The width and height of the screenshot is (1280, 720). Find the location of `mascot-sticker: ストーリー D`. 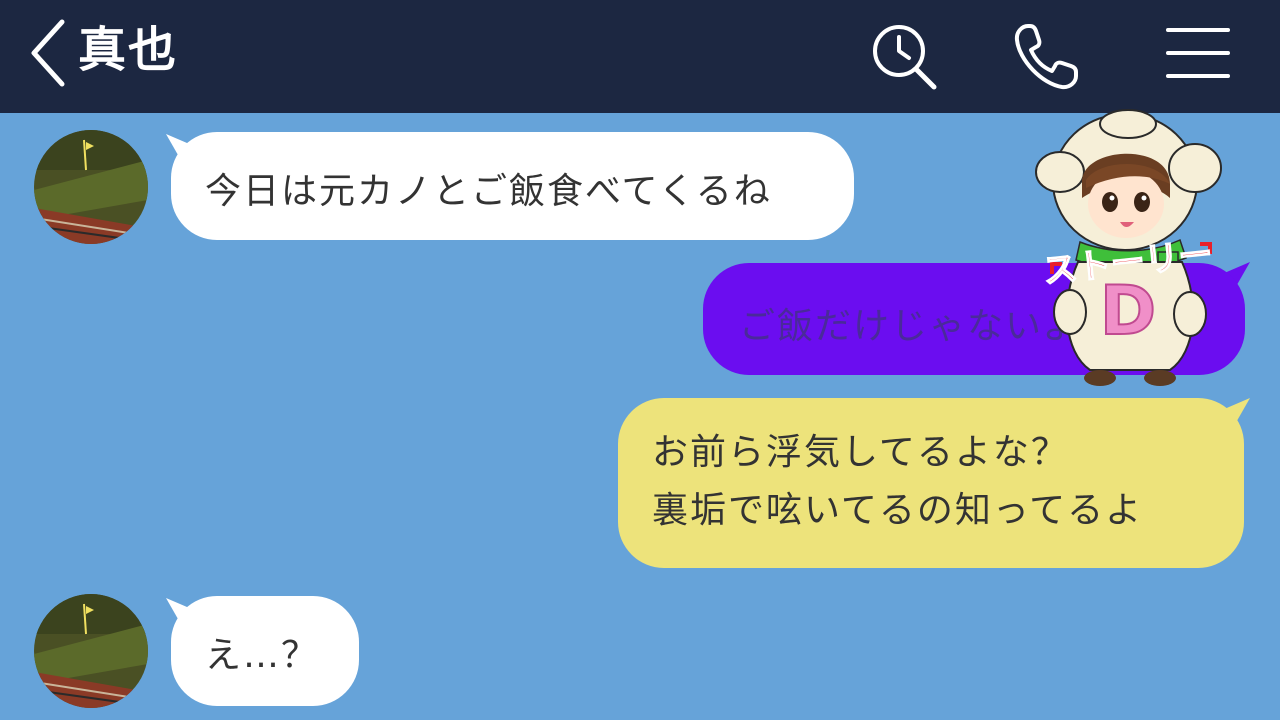

mascot-sticker: ストーリー D is located at coordinates (1130, 247).